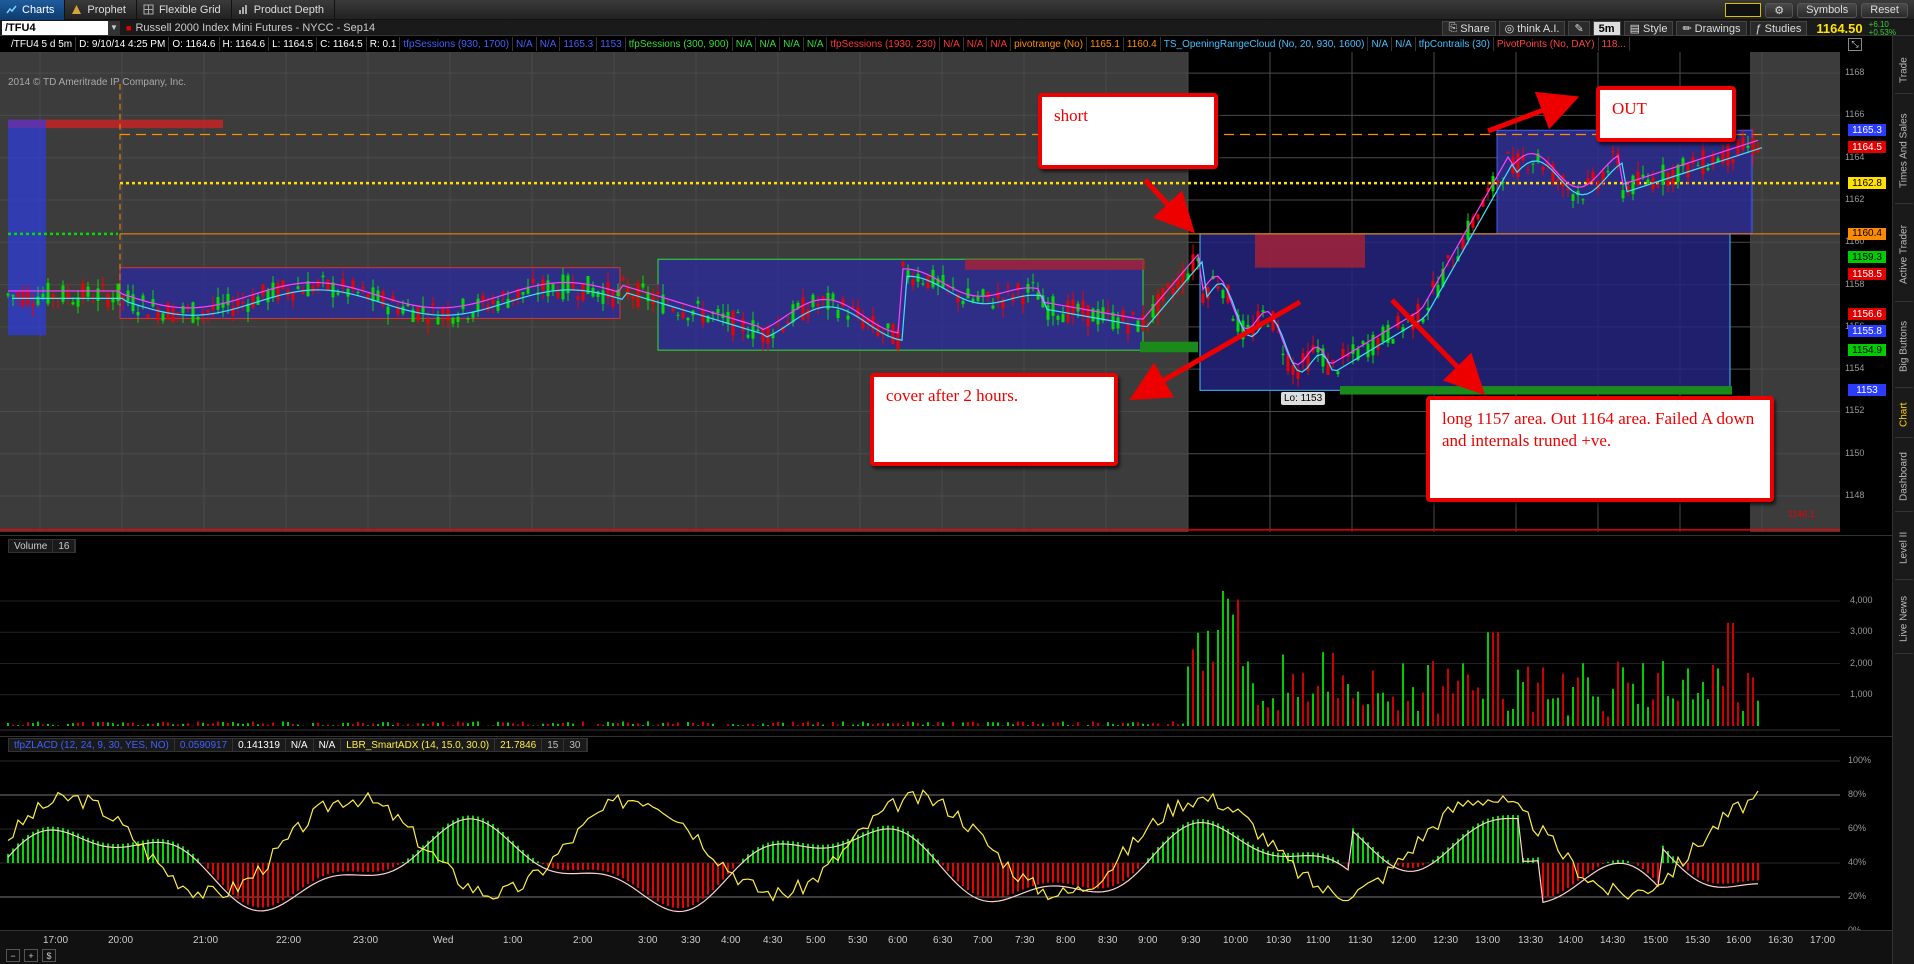 Image resolution: width=1914 pixels, height=964 pixels. I want to click on sidebar-tab-big-buttons: Big Buttons, so click(1904, 347).